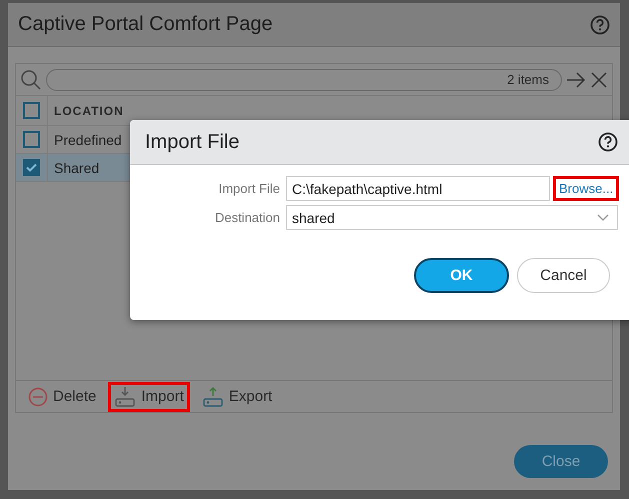 This screenshot has width=629, height=499. Describe the element at coordinates (603, 217) in the screenshot. I see `chevron-down-icon` at that location.